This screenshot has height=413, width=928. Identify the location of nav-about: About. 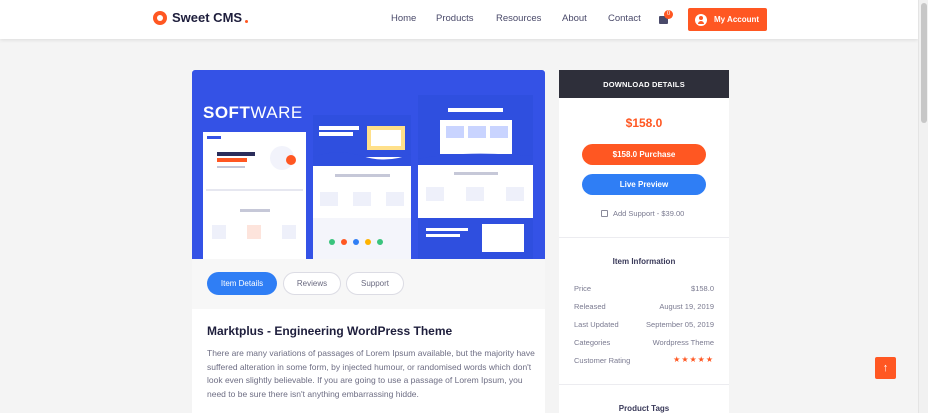
(574, 18).